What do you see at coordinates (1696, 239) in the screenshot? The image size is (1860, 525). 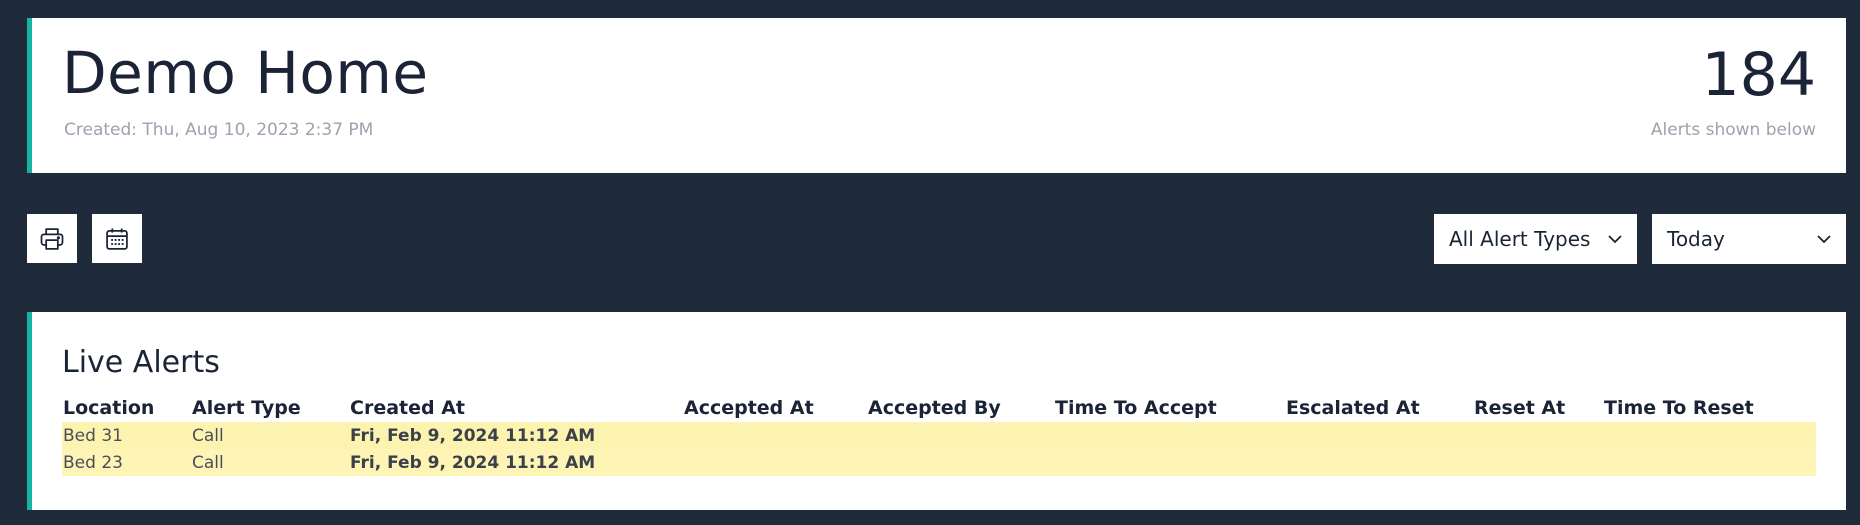 I see `date-range-select-value: Today` at bounding box center [1696, 239].